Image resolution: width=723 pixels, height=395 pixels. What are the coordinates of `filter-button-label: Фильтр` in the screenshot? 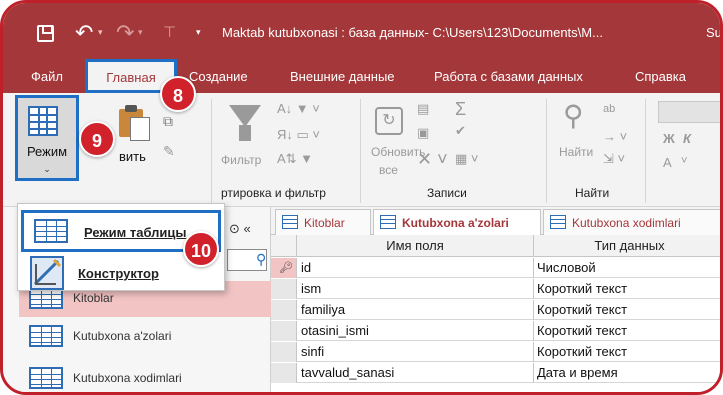 It's located at (241, 160).